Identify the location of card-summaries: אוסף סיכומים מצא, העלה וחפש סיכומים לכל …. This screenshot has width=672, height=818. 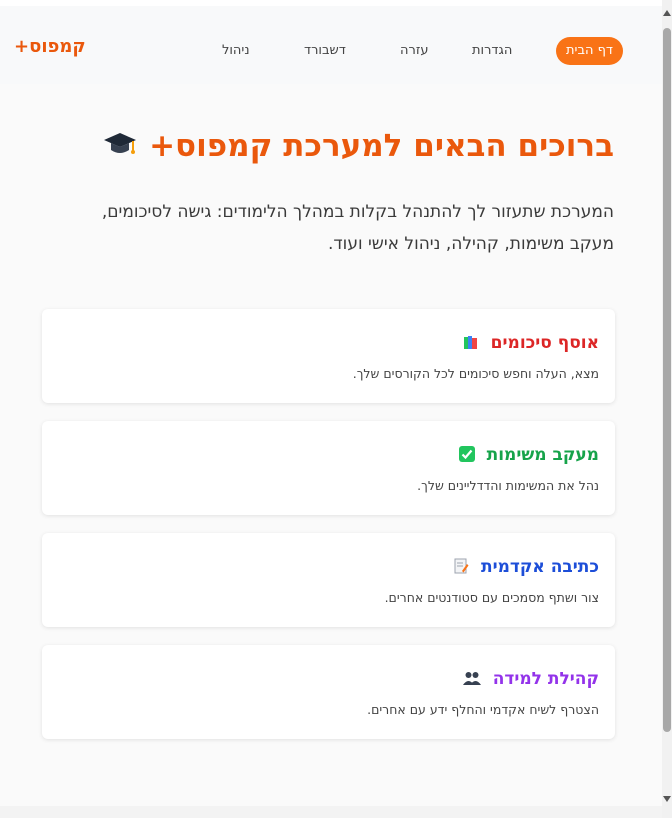
(328, 356).